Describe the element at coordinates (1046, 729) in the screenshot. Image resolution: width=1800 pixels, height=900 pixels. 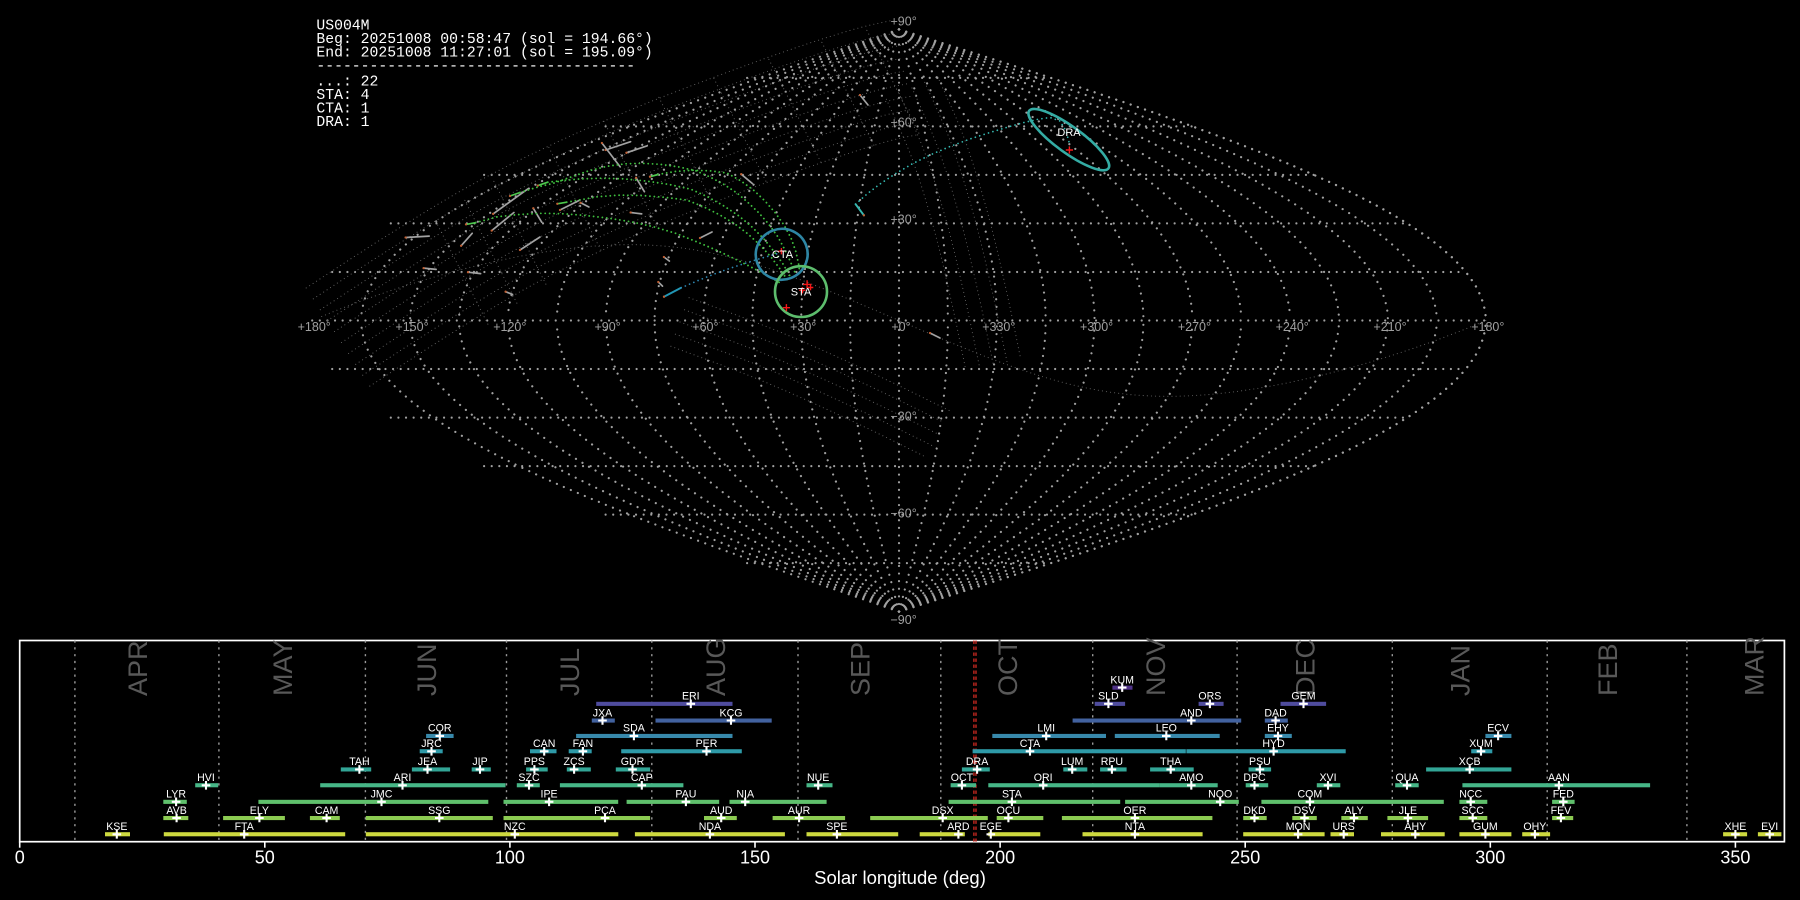
I see `svg-text: LMI` at that location.